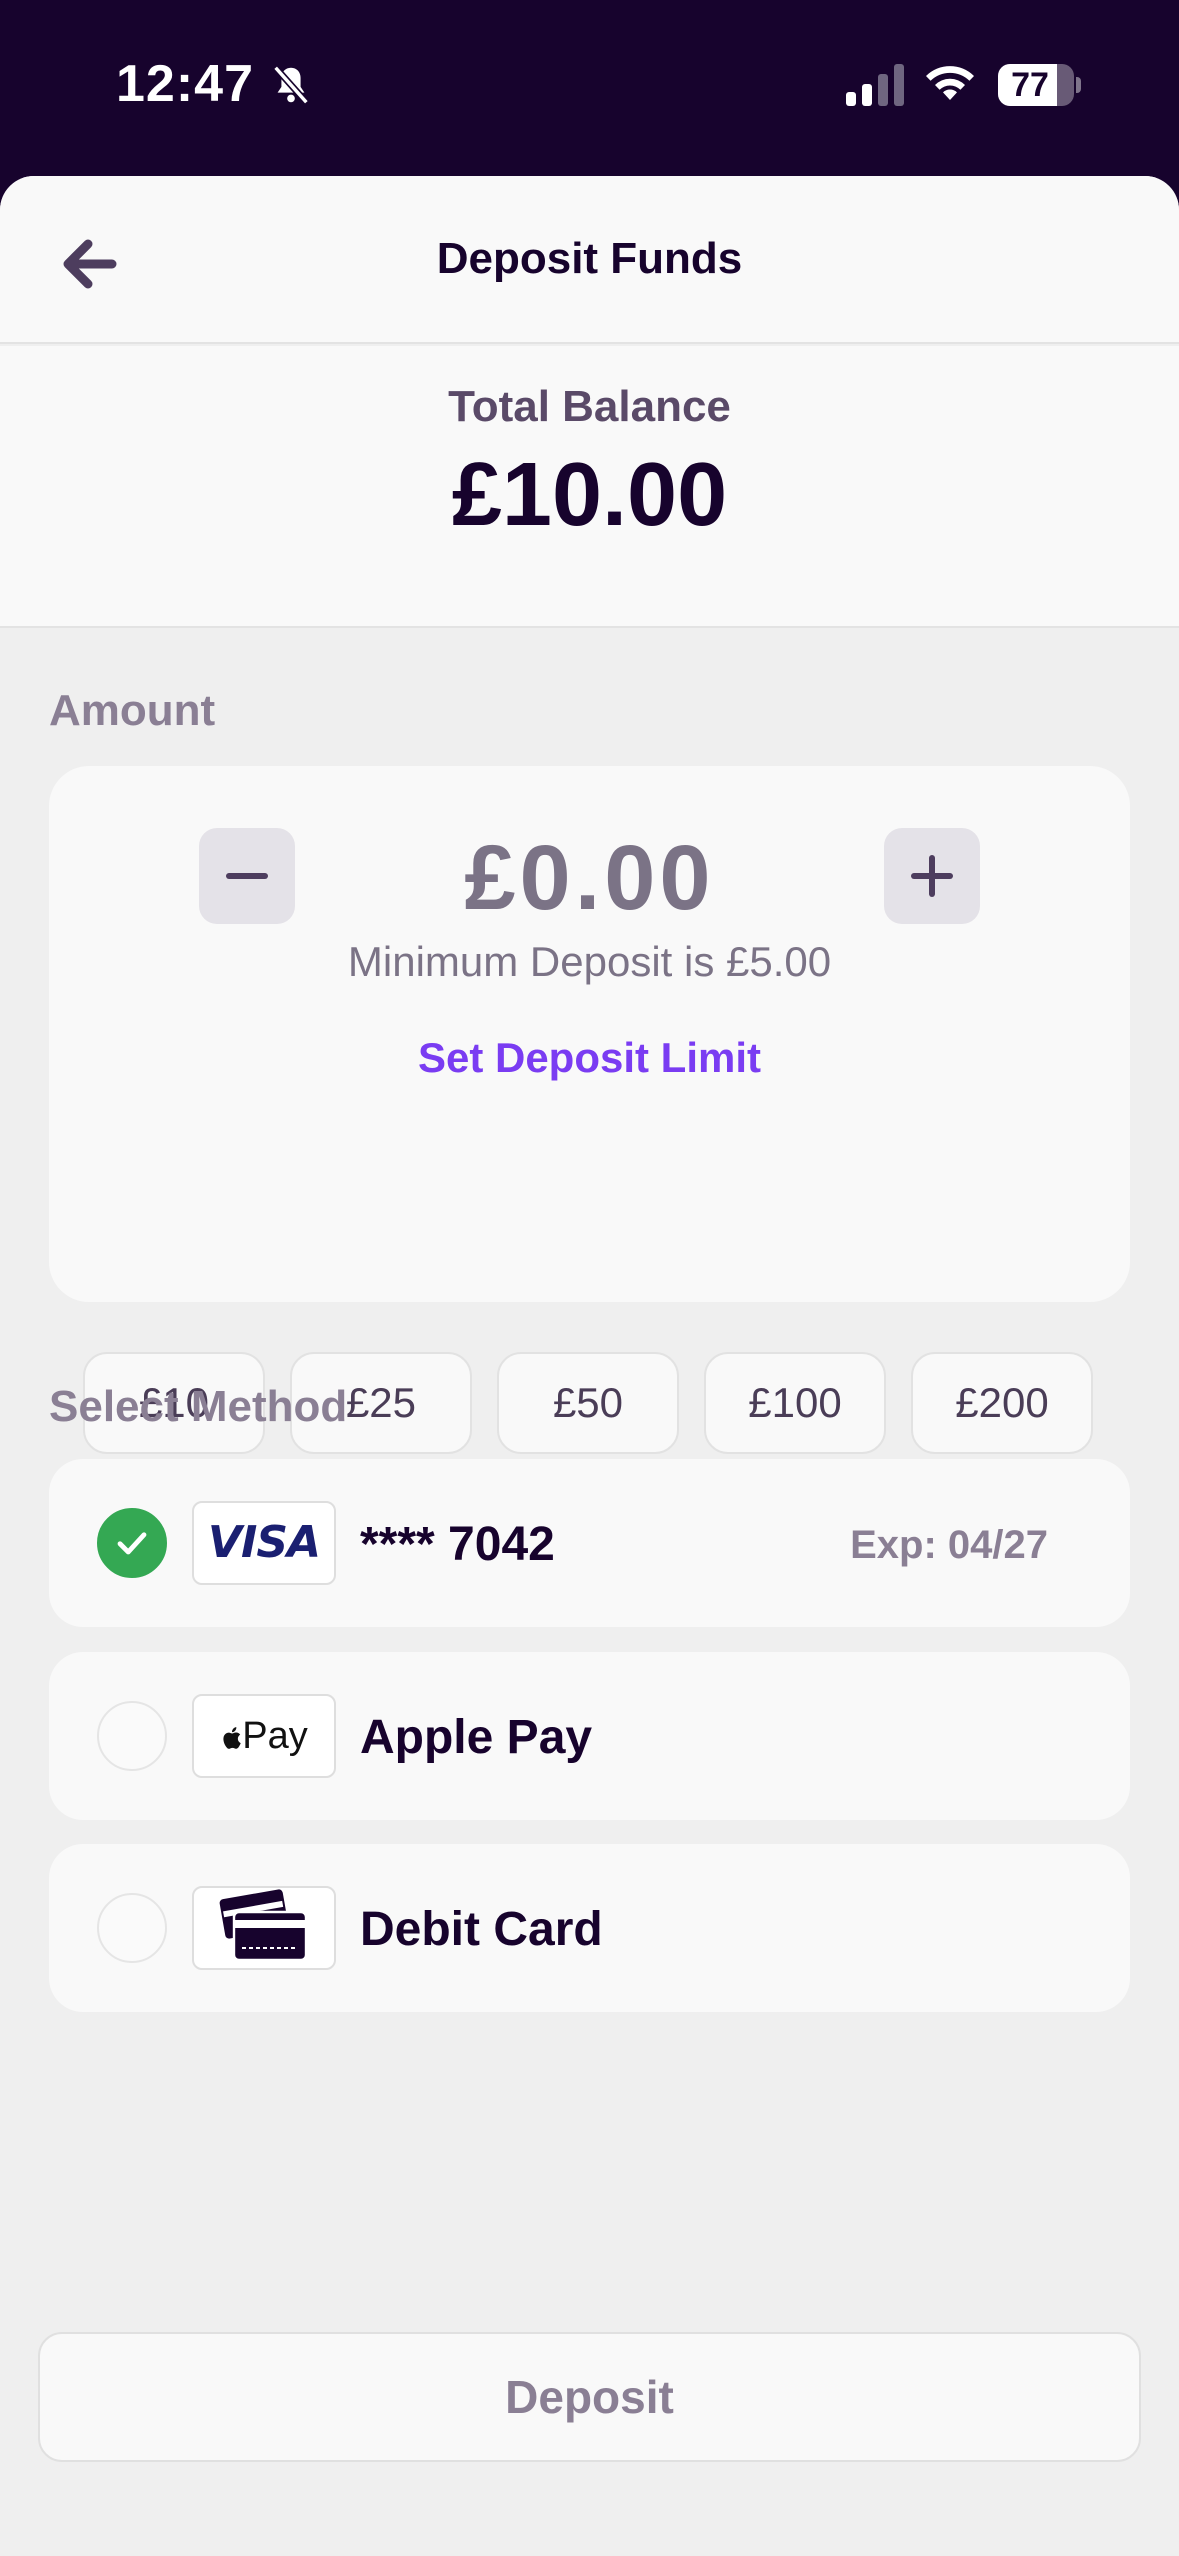 The height and width of the screenshot is (2556, 1179). What do you see at coordinates (232, 1738) in the screenshot?
I see `apple-icon` at bounding box center [232, 1738].